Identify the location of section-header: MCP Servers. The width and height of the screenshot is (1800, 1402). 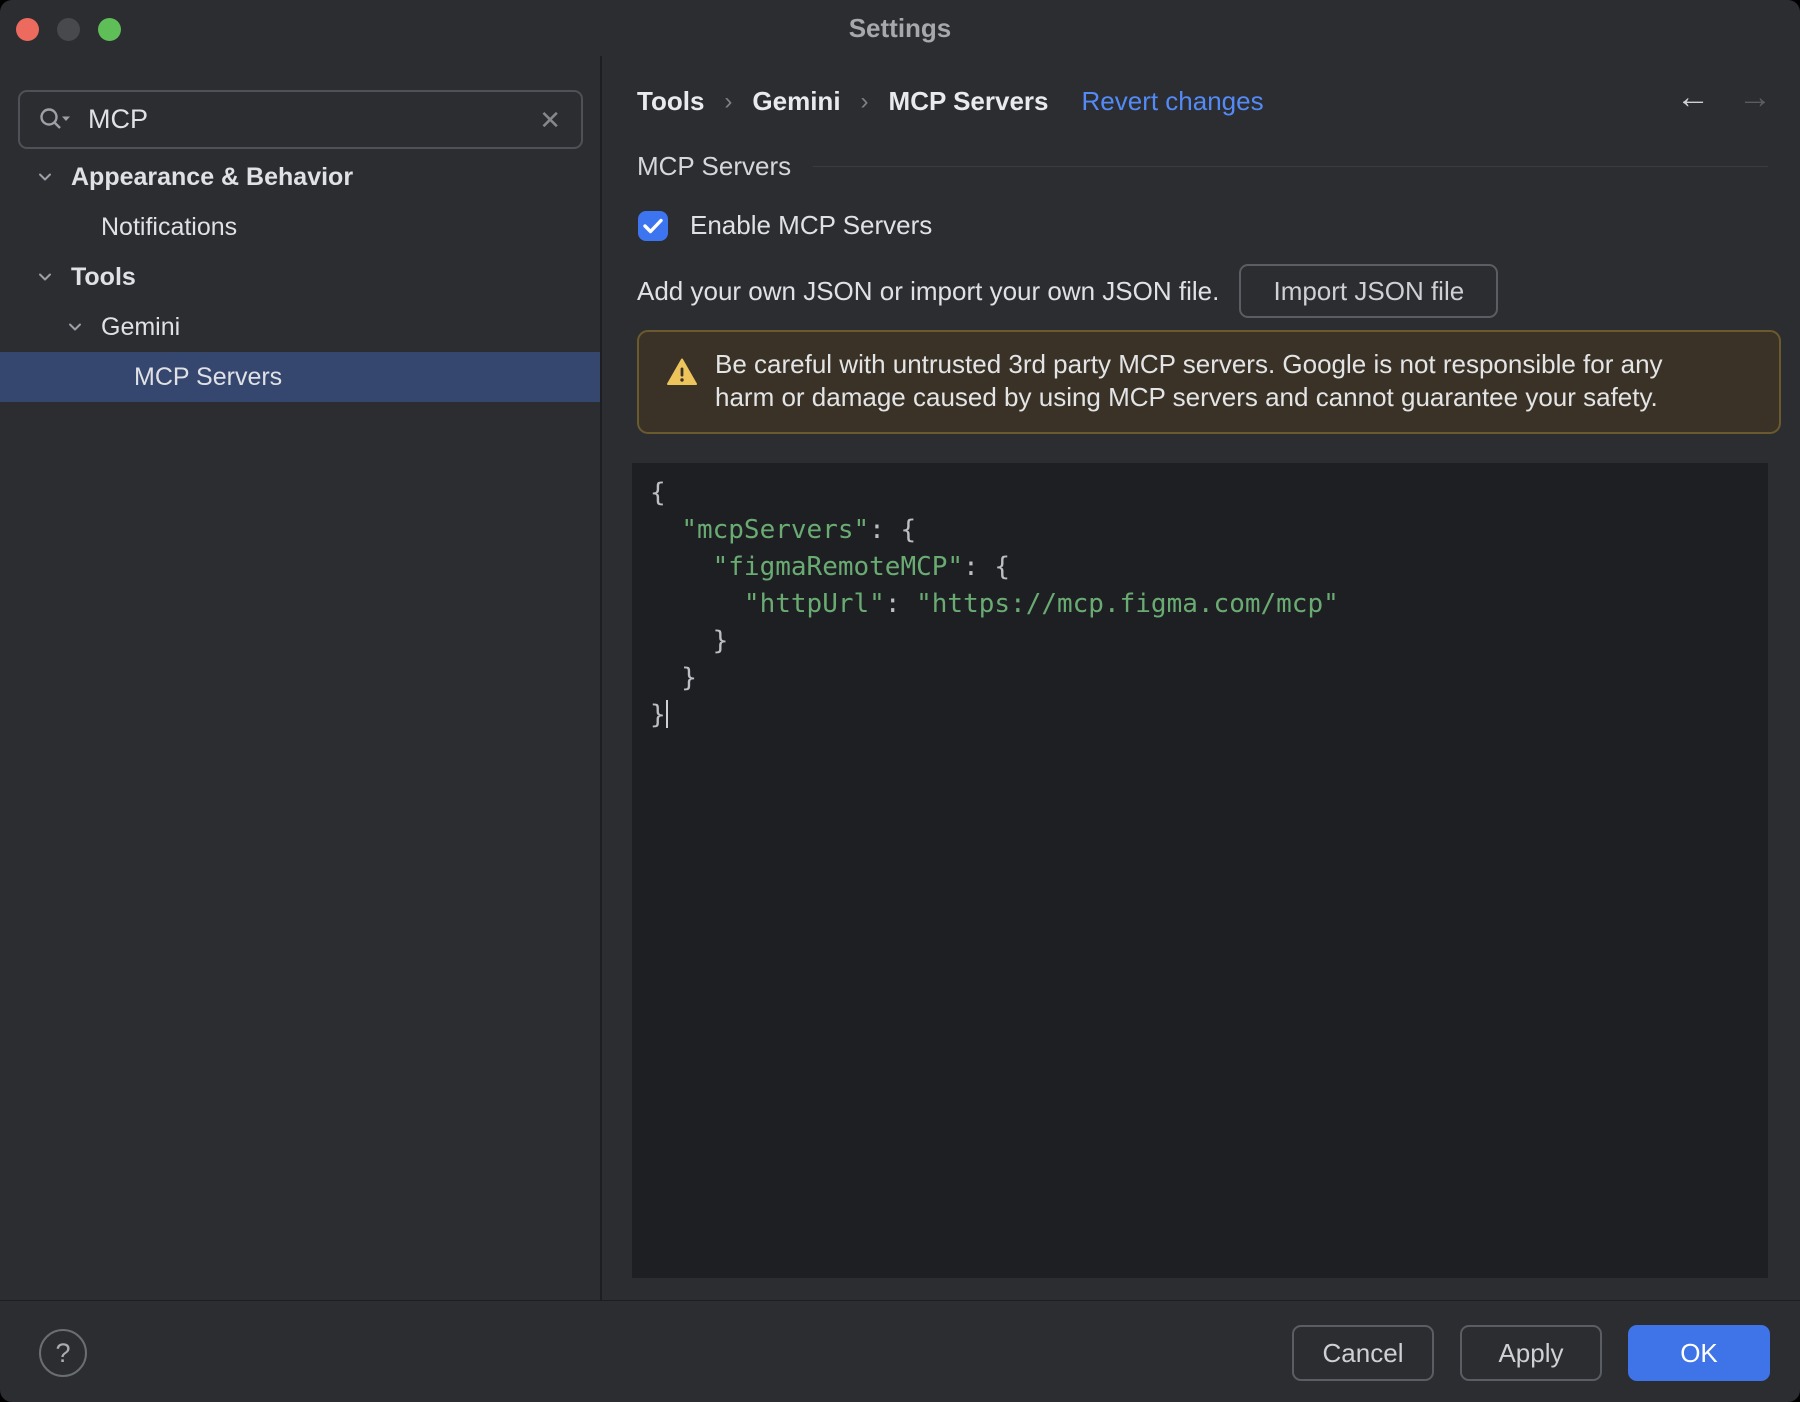
(1202, 166).